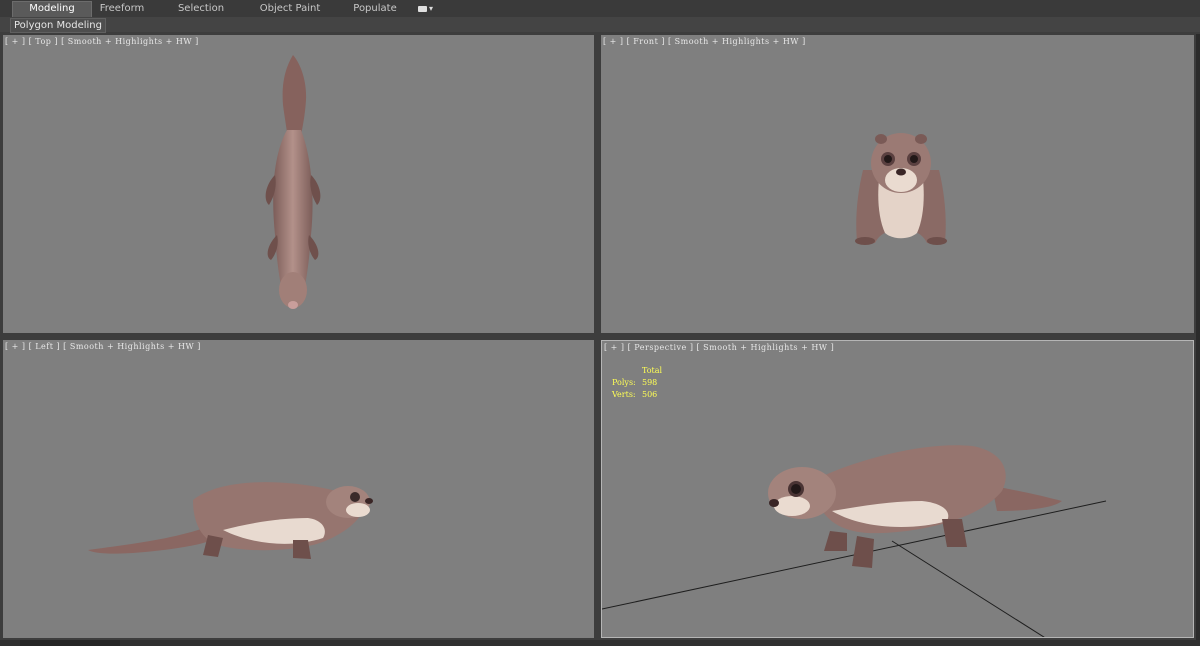 This screenshot has width=1200, height=646. I want to click on status-bar, so click(600, 643).